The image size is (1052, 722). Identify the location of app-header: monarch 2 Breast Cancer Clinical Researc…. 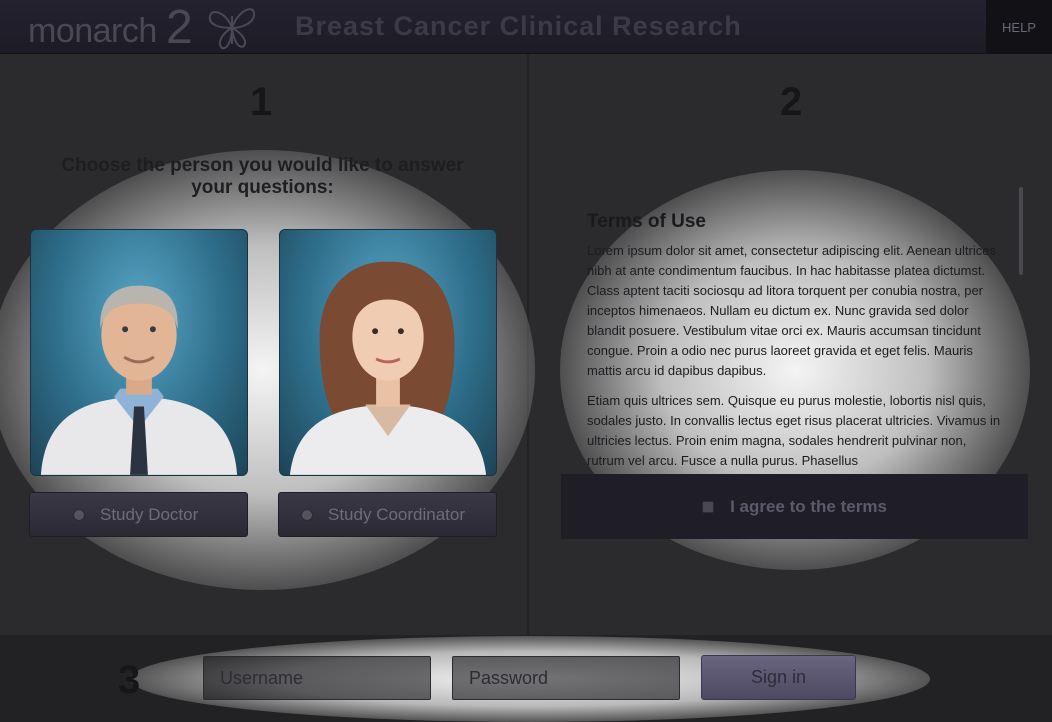
(526, 27).